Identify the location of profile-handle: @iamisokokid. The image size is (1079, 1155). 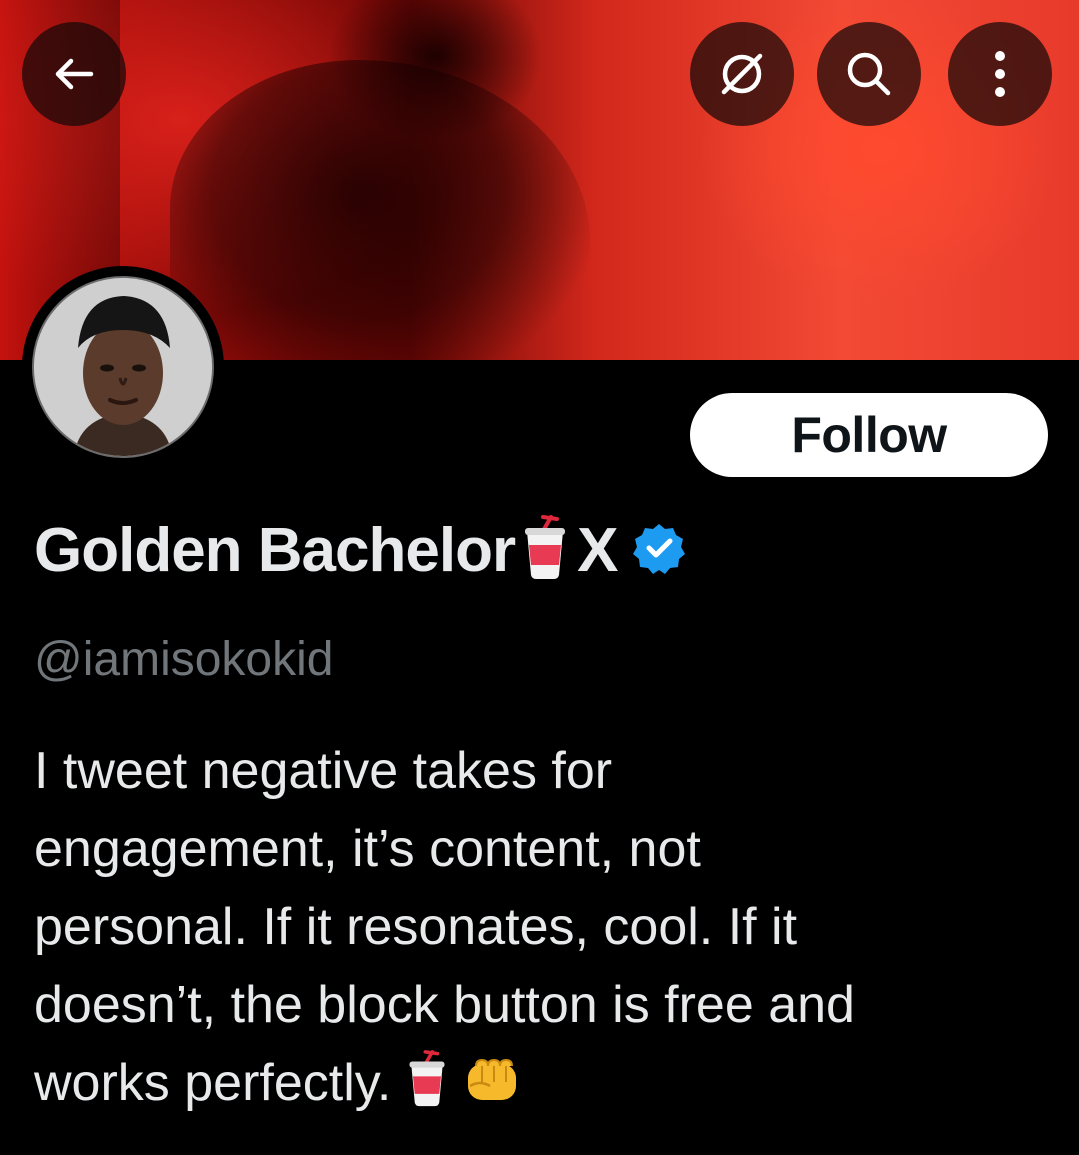
(184, 659).